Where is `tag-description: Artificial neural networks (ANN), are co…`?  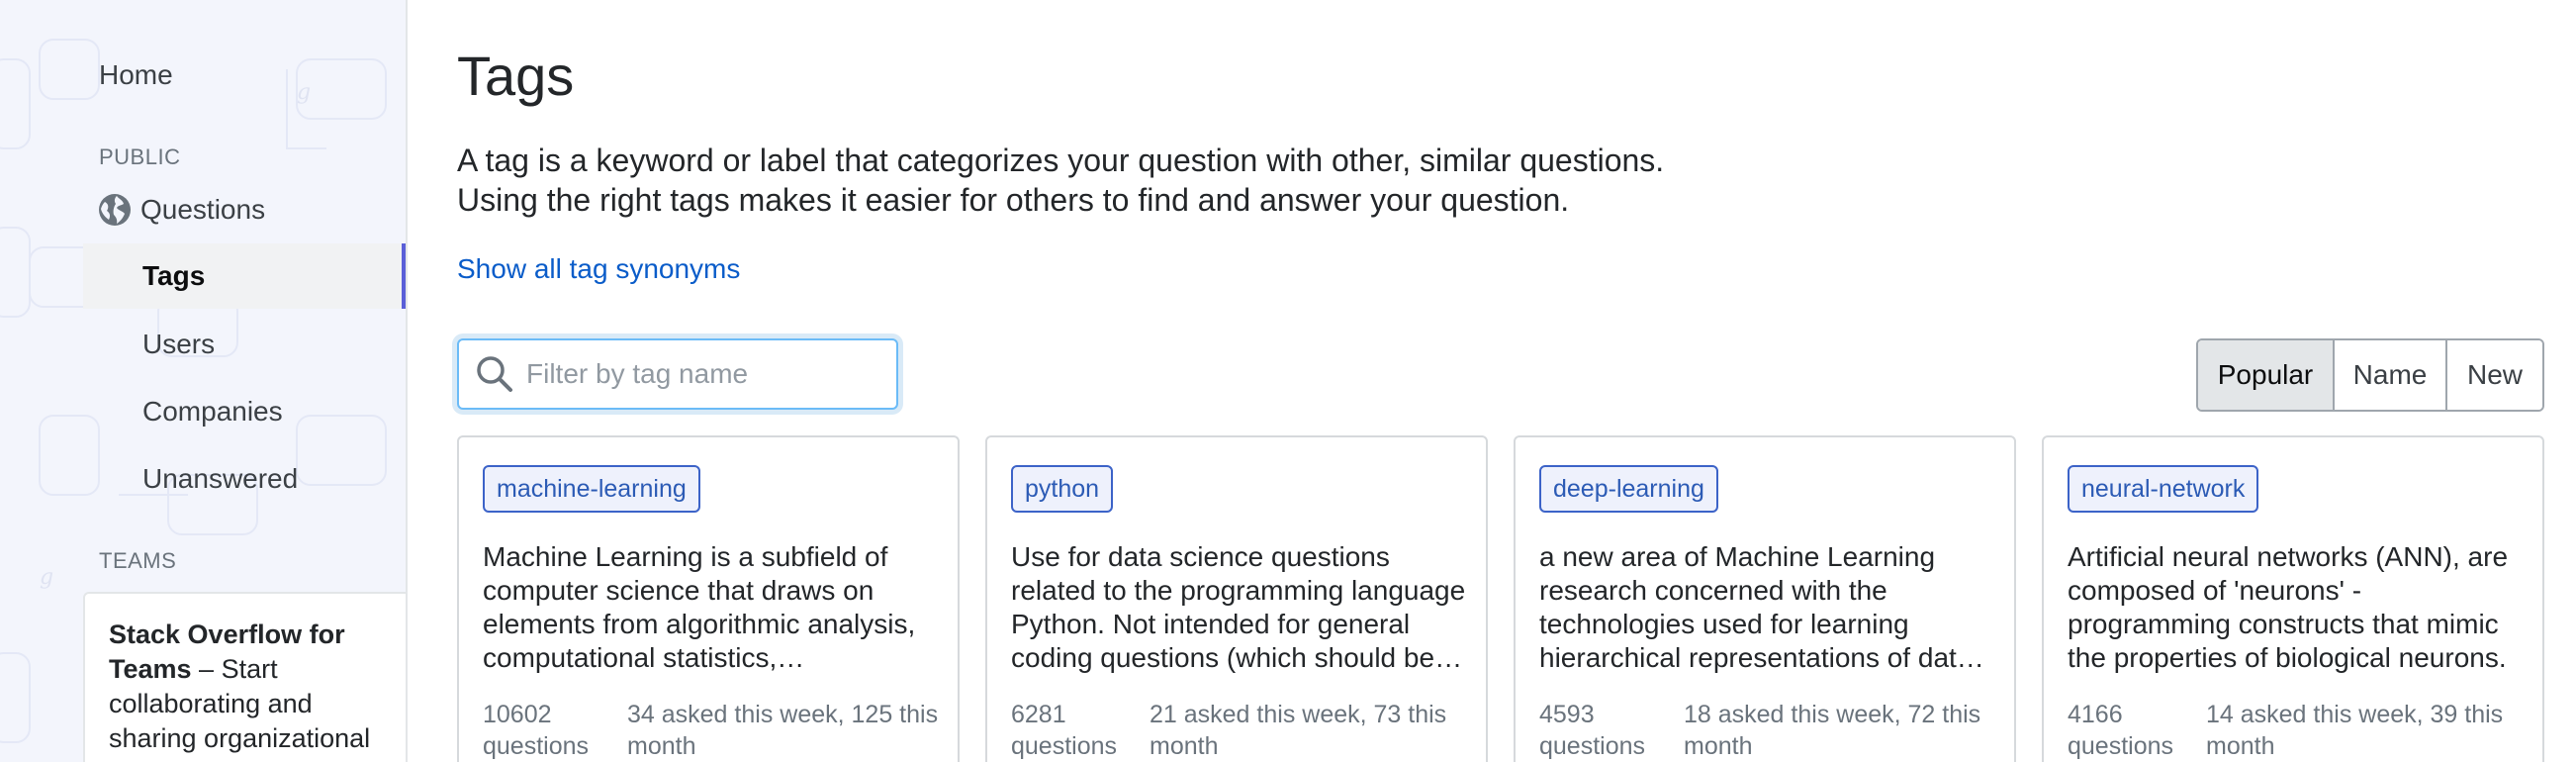 tag-description: Artificial neural networks (ANN), are co… is located at coordinates (2288, 607).